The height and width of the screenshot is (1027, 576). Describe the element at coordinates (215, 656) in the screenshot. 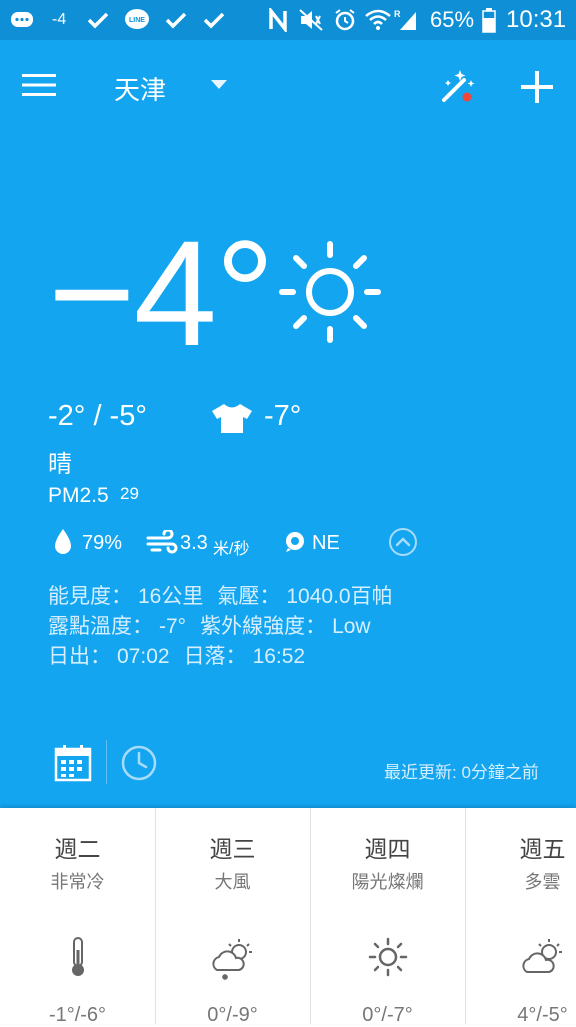

I see `sunset-label: 日落：` at that location.